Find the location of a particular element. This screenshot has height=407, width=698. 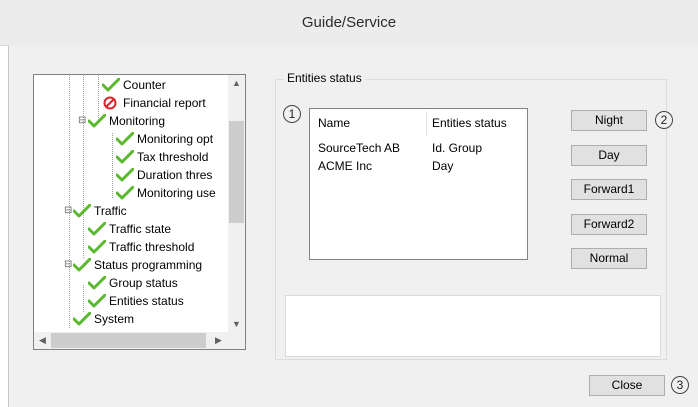

tree-item: System is located at coordinates (131, 319).